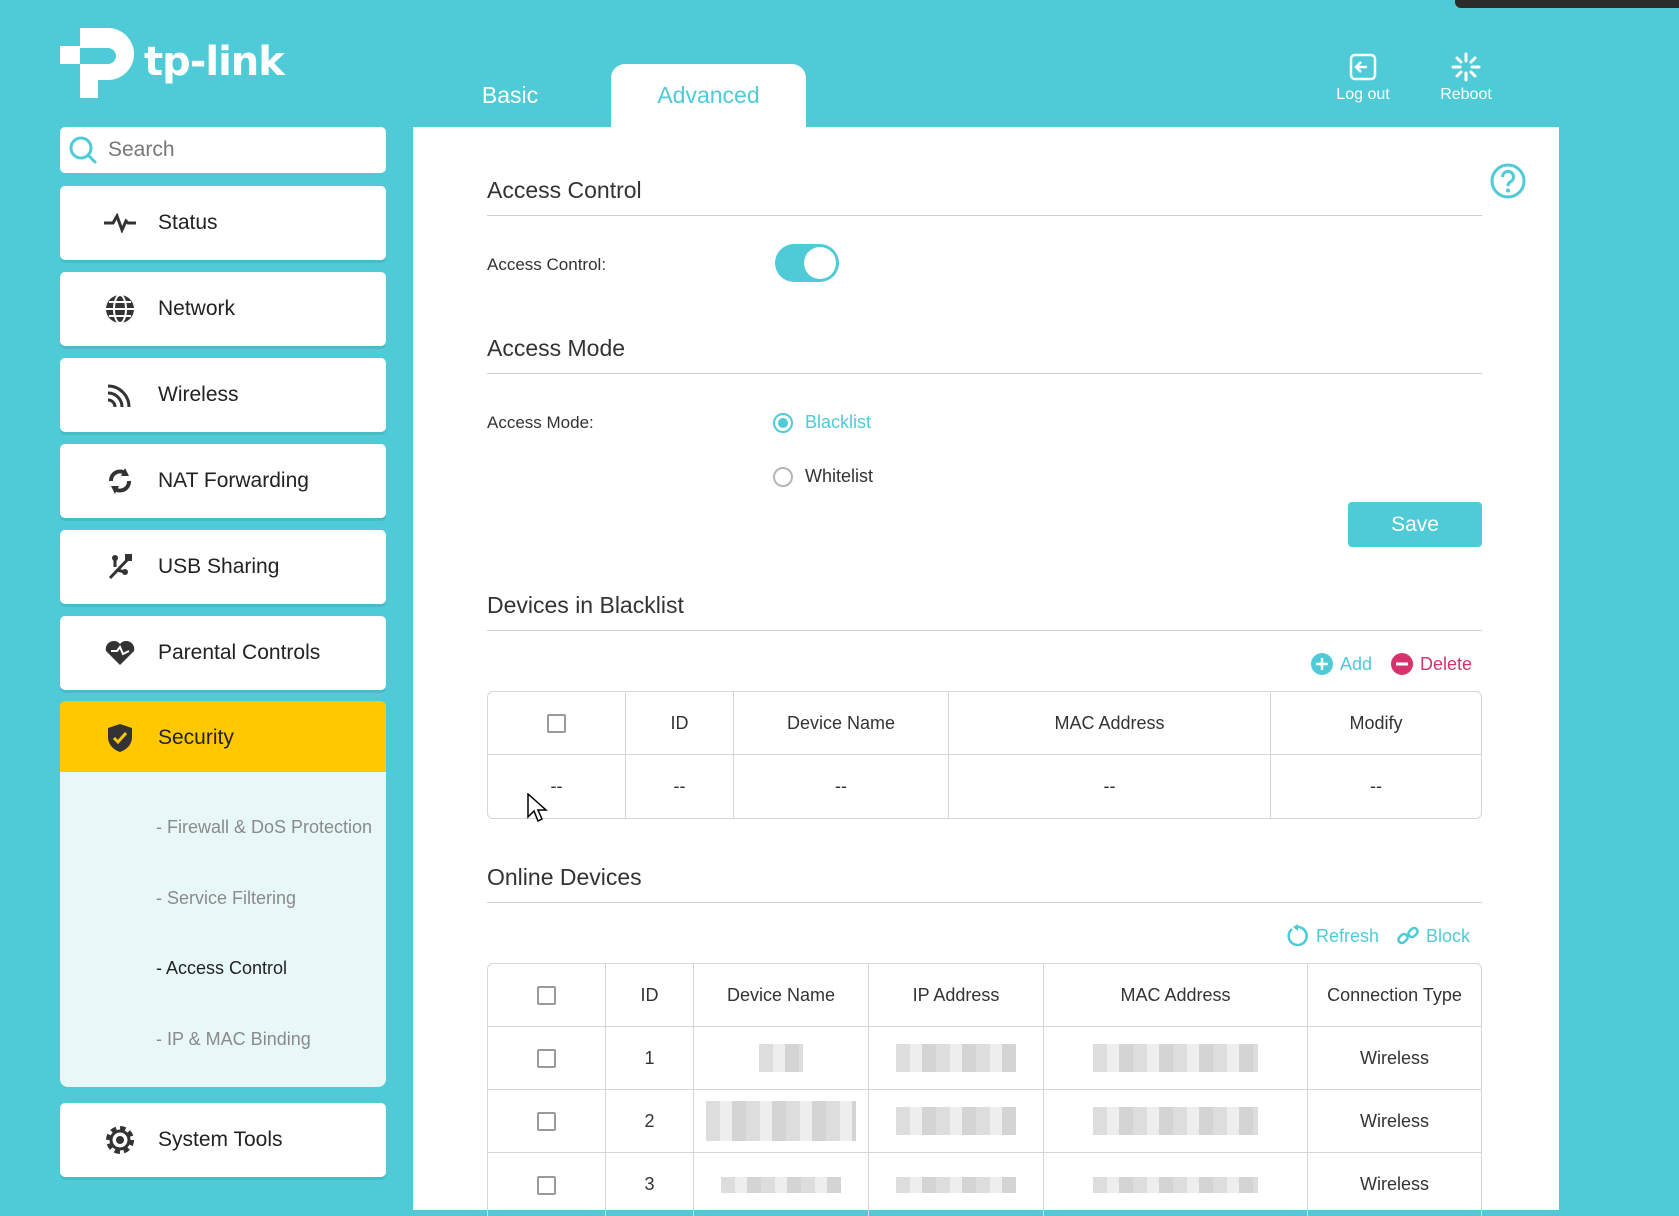 The image size is (1679, 1216). I want to click on radio-blacklist: Blacklist, so click(822, 422).